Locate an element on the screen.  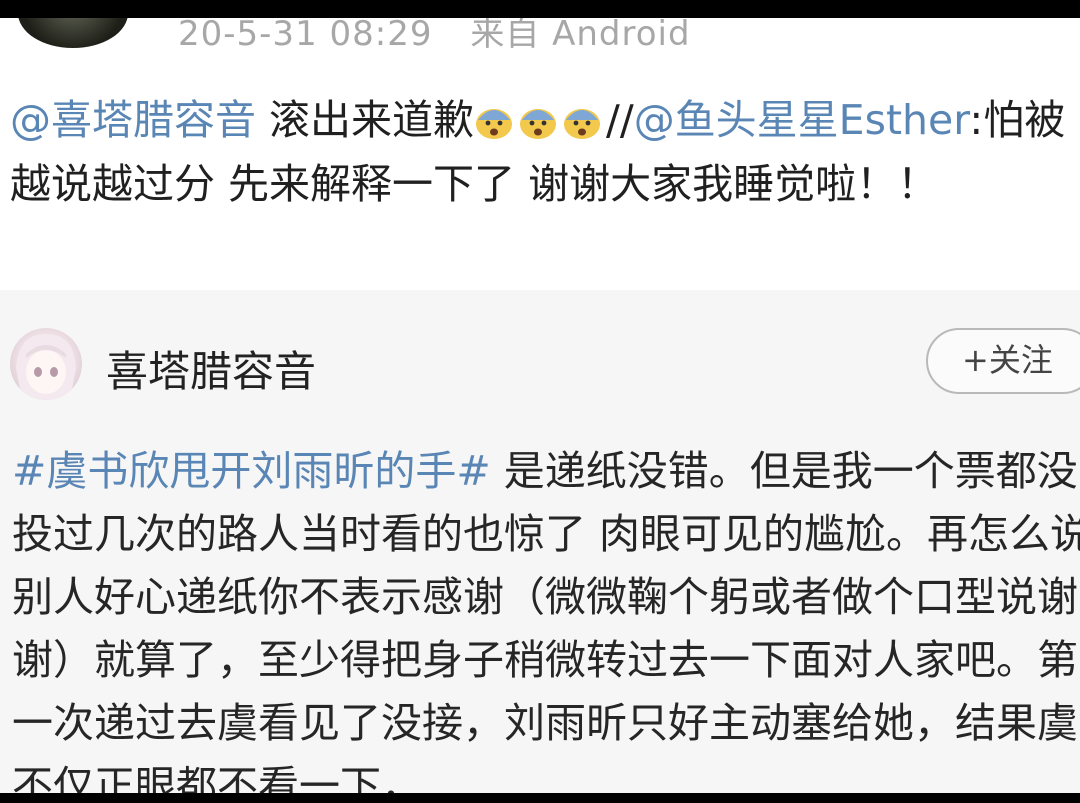
post-source: 来自 Android is located at coordinates (580, 36).